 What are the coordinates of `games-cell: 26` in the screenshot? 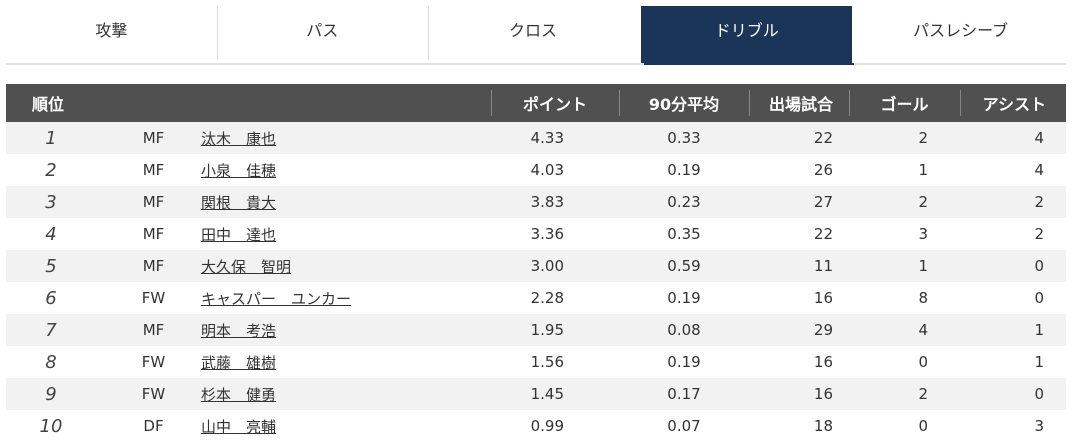 It's located at (823, 170).